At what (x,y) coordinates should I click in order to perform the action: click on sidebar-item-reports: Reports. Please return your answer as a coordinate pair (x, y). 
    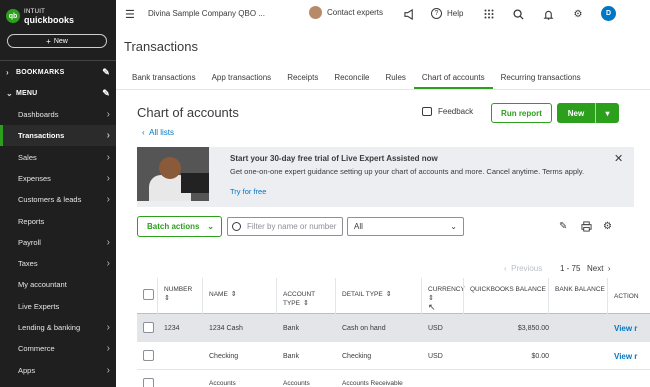
    Looking at the image, I should click on (58, 221).